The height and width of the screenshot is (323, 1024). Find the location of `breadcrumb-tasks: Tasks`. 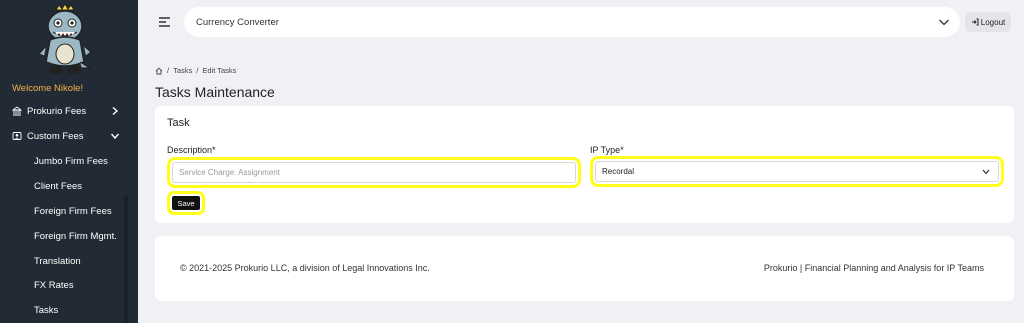

breadcrumb-tasks: Tasks is located at coordinates (182, 70).